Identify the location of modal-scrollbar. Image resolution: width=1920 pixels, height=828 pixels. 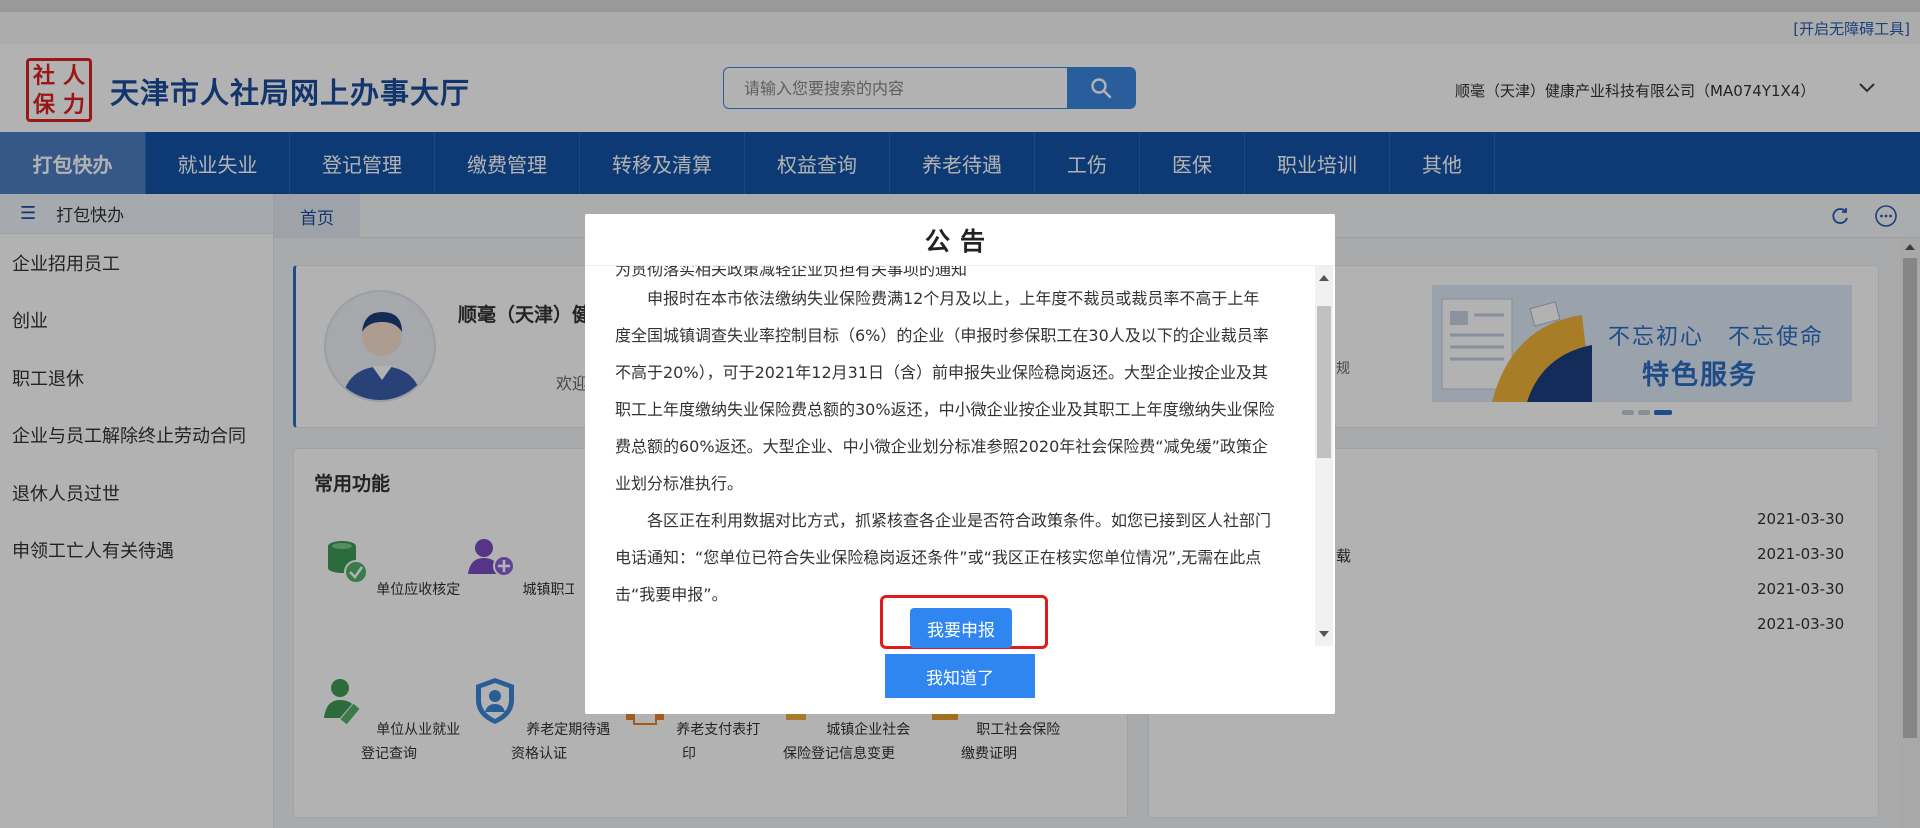
(1324, 456).